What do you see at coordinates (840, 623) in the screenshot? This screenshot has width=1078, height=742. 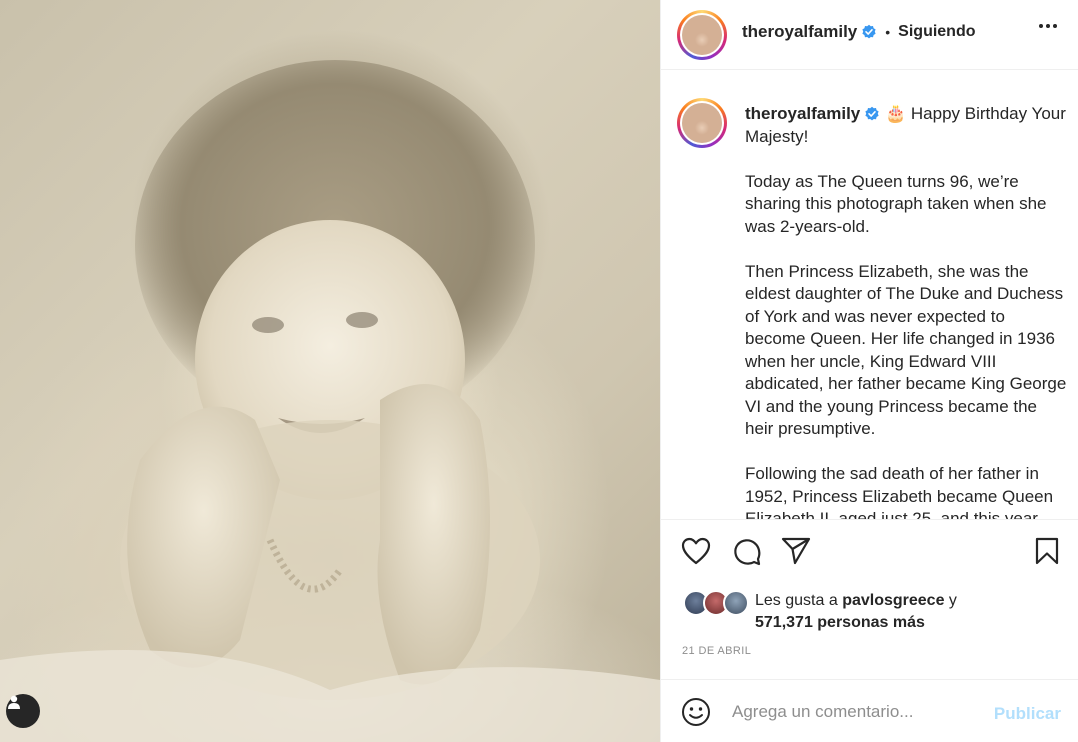 I see `likes-count: 571,371 personas más` at bounding box center [840, 623].